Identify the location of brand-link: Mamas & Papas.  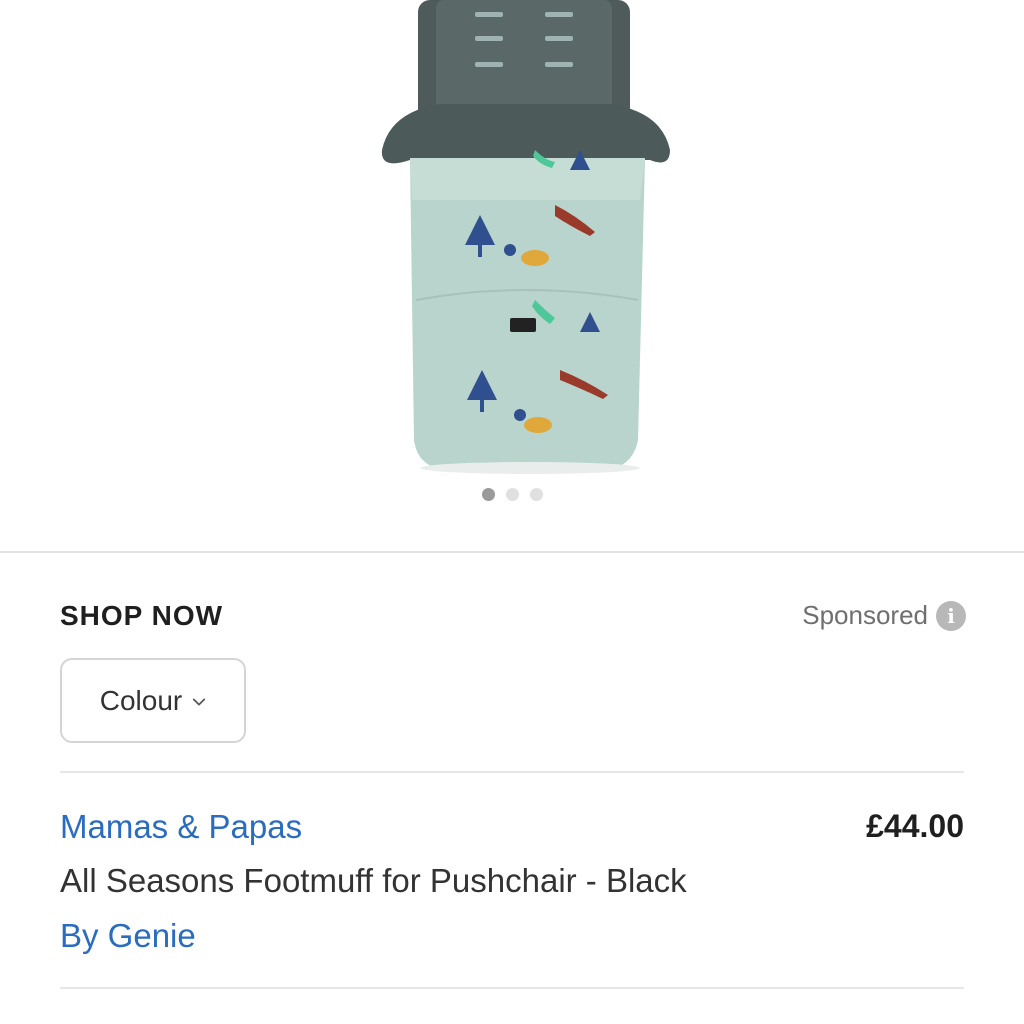
(181, 827).